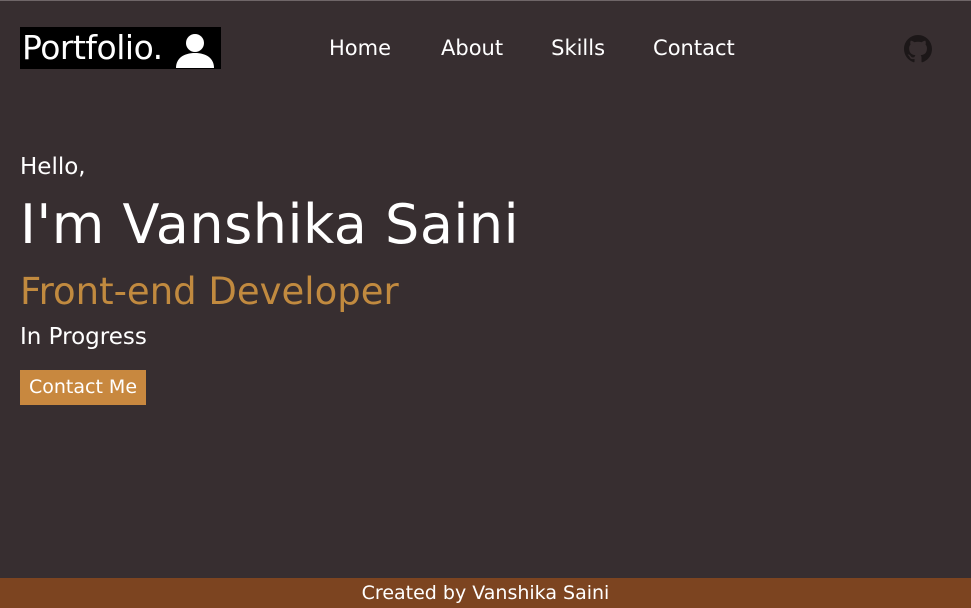 This screenshot has width=971, height=608. What do you see at coordinates (83, 337) in the screenshot?
I see `status-text: In Progress` at bounding box center [83, 337].